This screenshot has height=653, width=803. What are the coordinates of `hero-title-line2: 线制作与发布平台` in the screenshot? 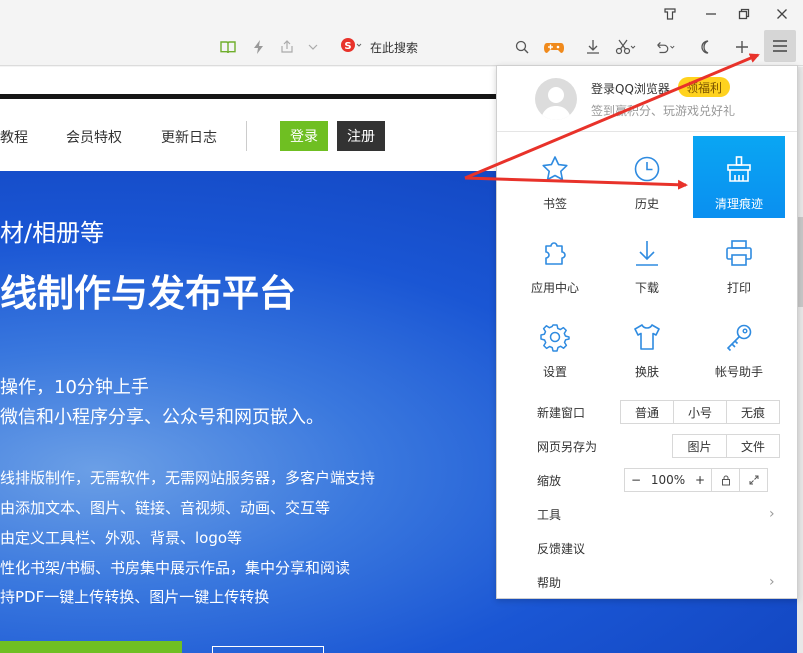 It's located at (148, 293).